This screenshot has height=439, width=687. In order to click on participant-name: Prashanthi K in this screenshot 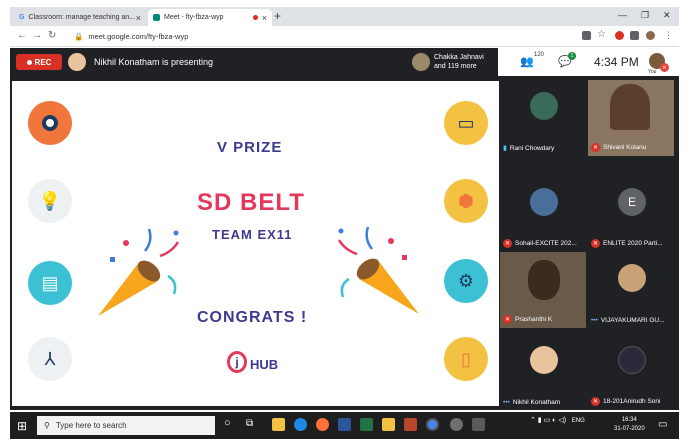, I will do `click(534, 319)`.